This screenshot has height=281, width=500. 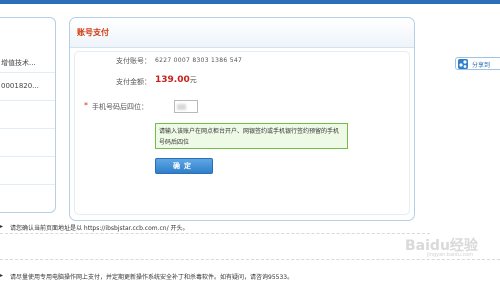 What do you see at coordinates (242, 33) in the screenshot?
I see `panel-header: 账号支付` at bounding box center [242, 33].